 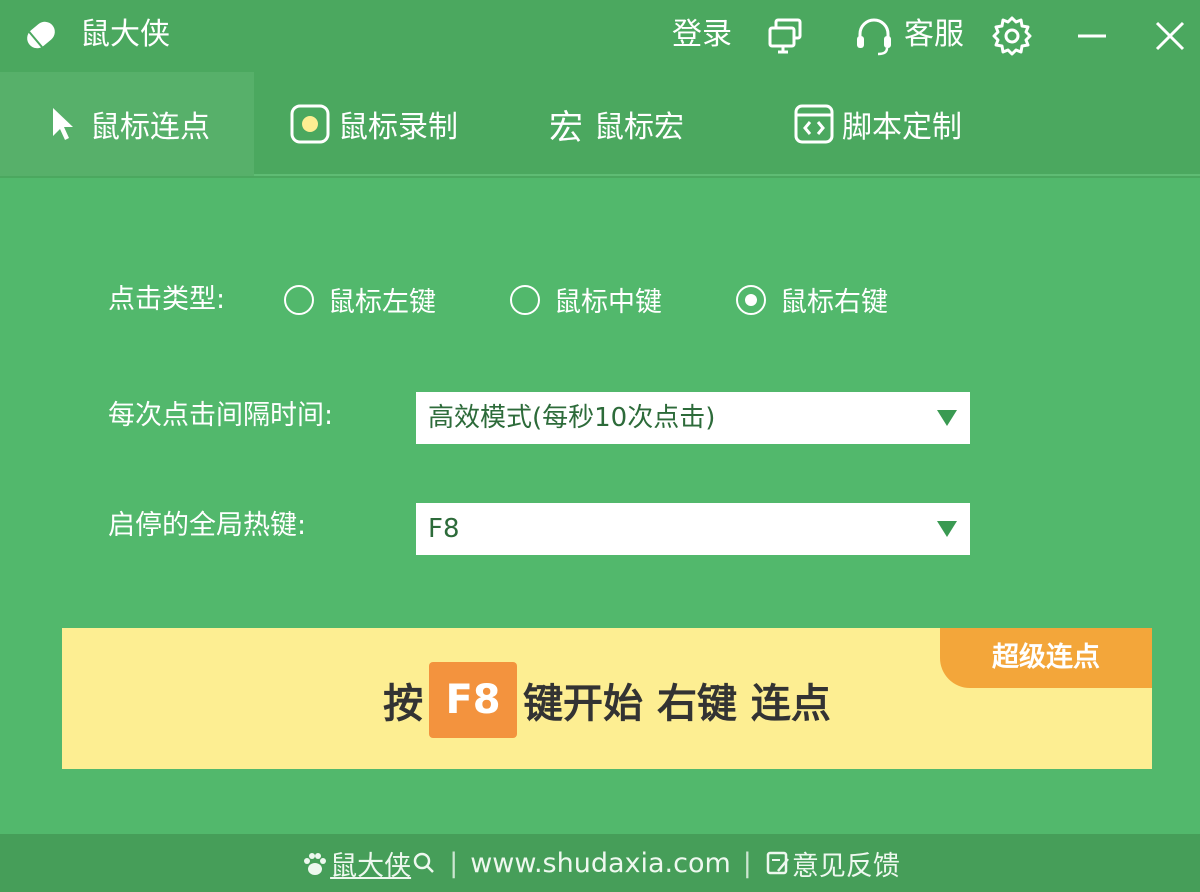 What do you see at coordinates (814, 124) in the screenshot?
I see `script-icon` at bounding box center [814, 124].